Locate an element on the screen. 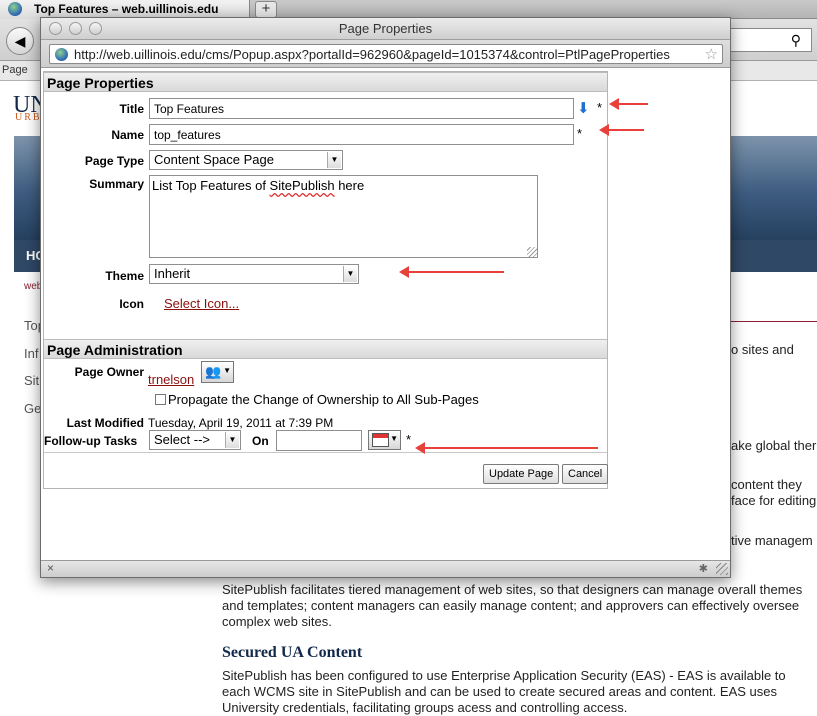 Image resolution: width=817 pixels, height=716 pixels. calendar-icon is located at coordinates (380, 440).